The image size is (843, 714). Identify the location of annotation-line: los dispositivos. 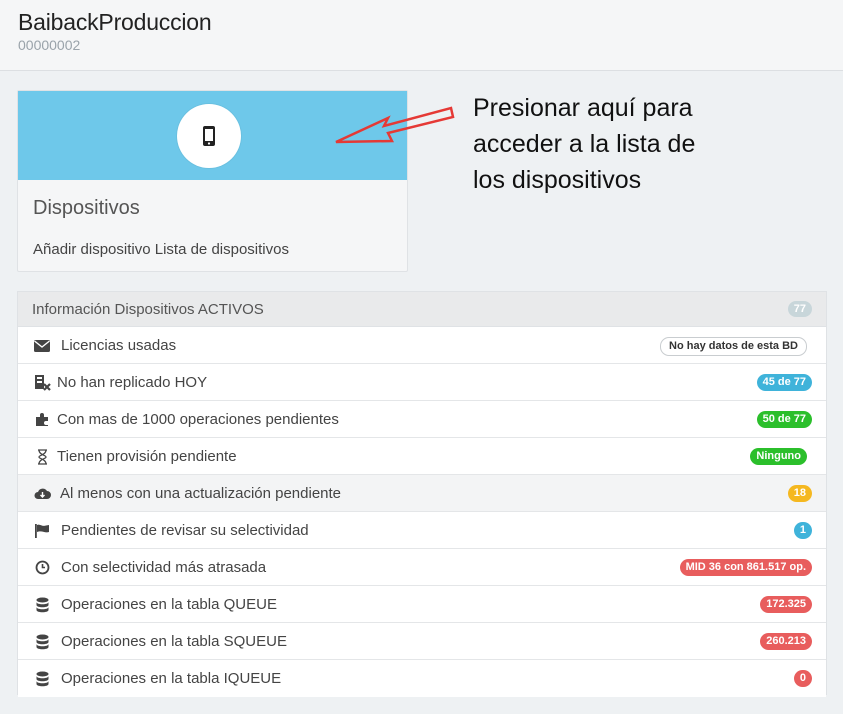
(557, 180).